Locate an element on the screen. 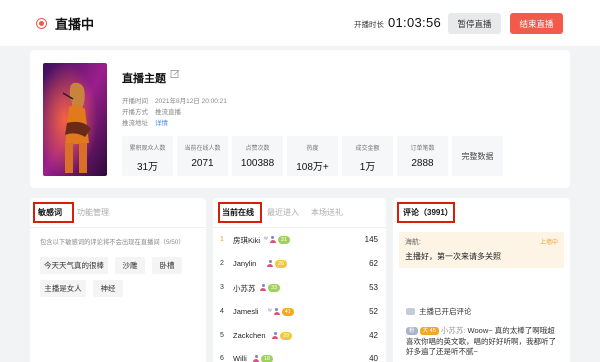 The height and width of the screenshot is (362, 600). stat-value: 2888 is located at coordinates (422, 163).